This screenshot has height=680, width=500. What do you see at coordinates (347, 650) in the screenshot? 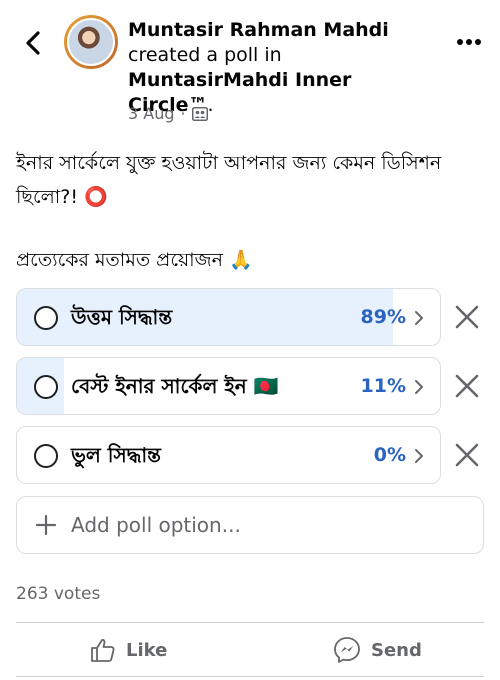
I see `messenger-icon` at bounding box center [347, 650].